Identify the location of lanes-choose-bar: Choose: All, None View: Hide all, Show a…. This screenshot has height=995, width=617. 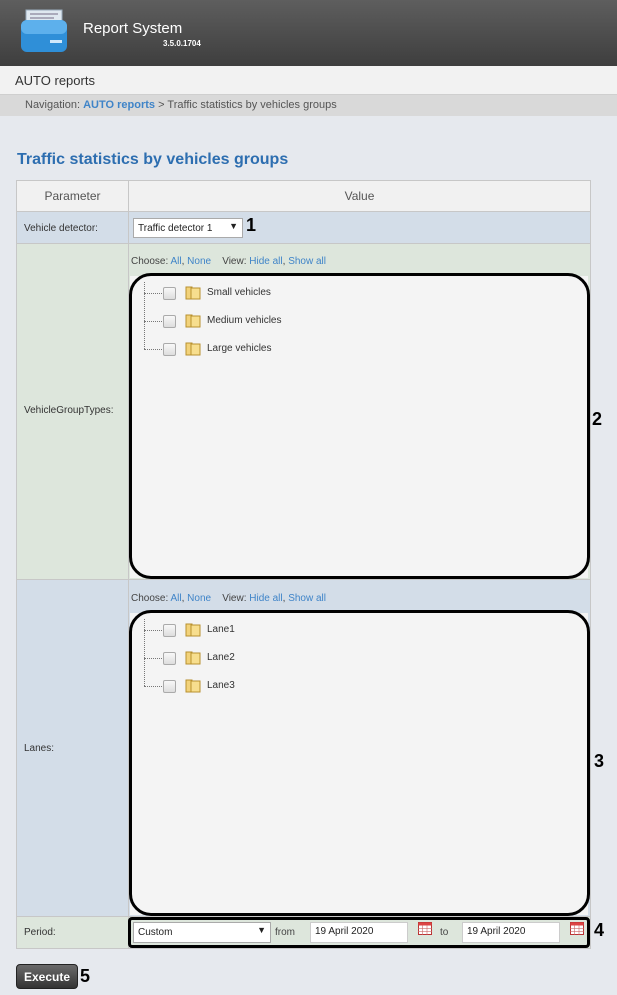
(228, 598).